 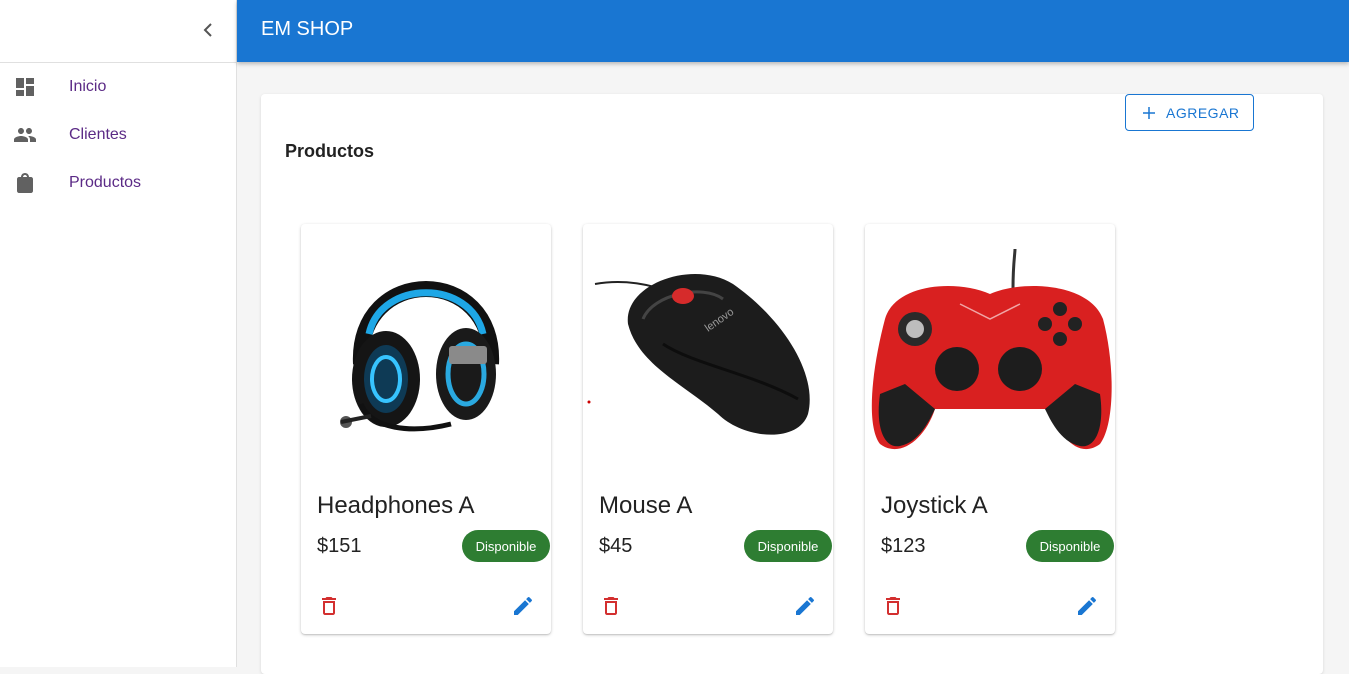 What do you see at coordinates (88, 86) in the screenshot?
I see `sidebar-item-label: Inicio` at bounding box center [88, 86].